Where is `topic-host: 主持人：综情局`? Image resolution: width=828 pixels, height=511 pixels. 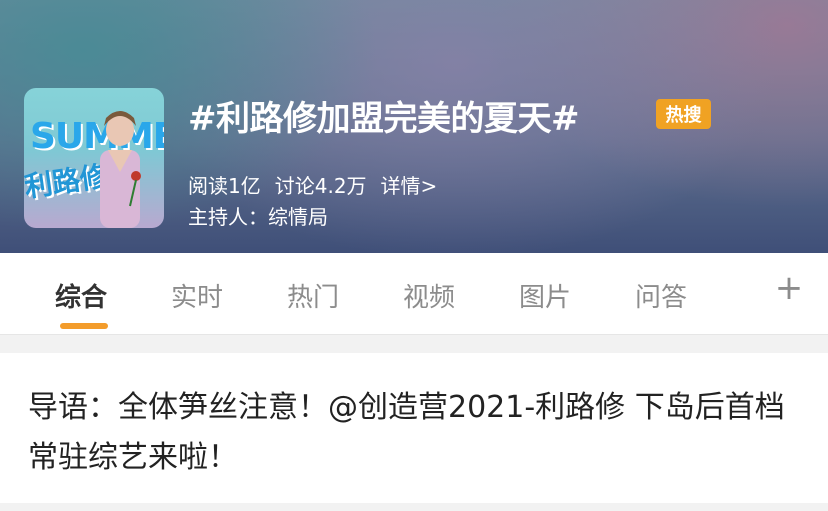
topic-host: 主持人：综情局 is located at coordinates (258, 217).